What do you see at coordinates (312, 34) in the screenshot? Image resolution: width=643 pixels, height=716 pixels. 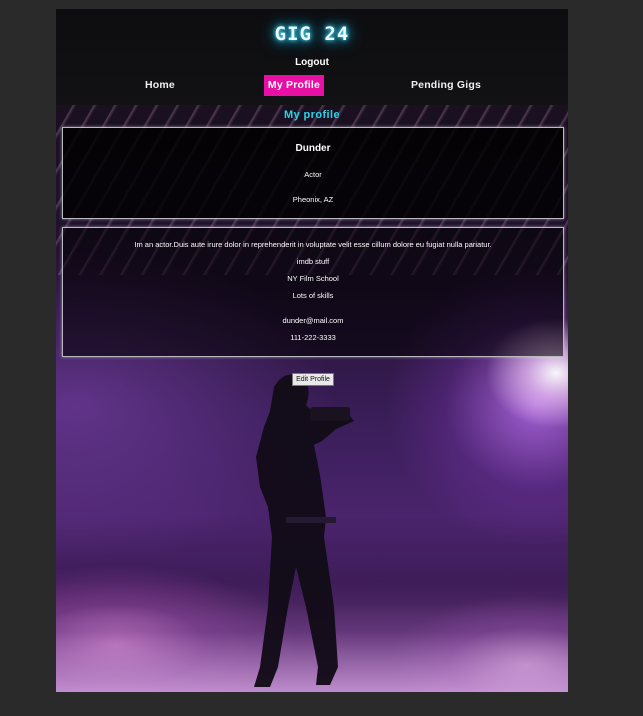 I see `site-logo: GIG 24` at bounding box center [312, 34].